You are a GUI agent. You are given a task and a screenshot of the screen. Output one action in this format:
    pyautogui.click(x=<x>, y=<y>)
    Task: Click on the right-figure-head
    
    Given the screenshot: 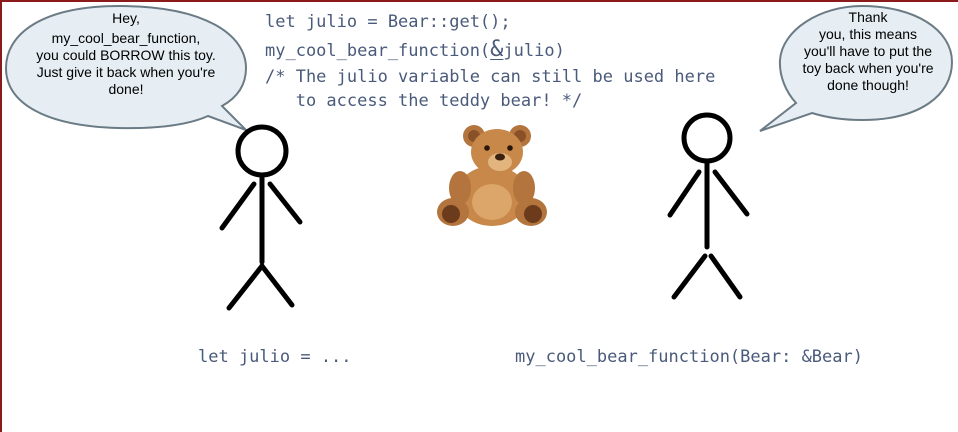 What is the action you would take?
    pyautogui.click(x=707, y=138)
    